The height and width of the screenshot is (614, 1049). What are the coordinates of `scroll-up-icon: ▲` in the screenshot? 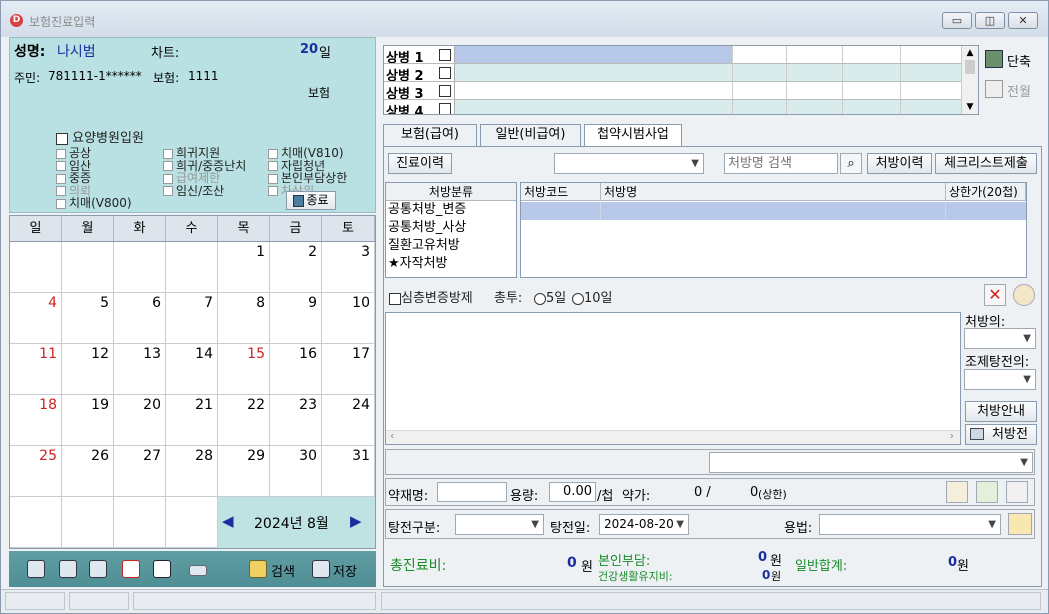 It's located at (970, 53).